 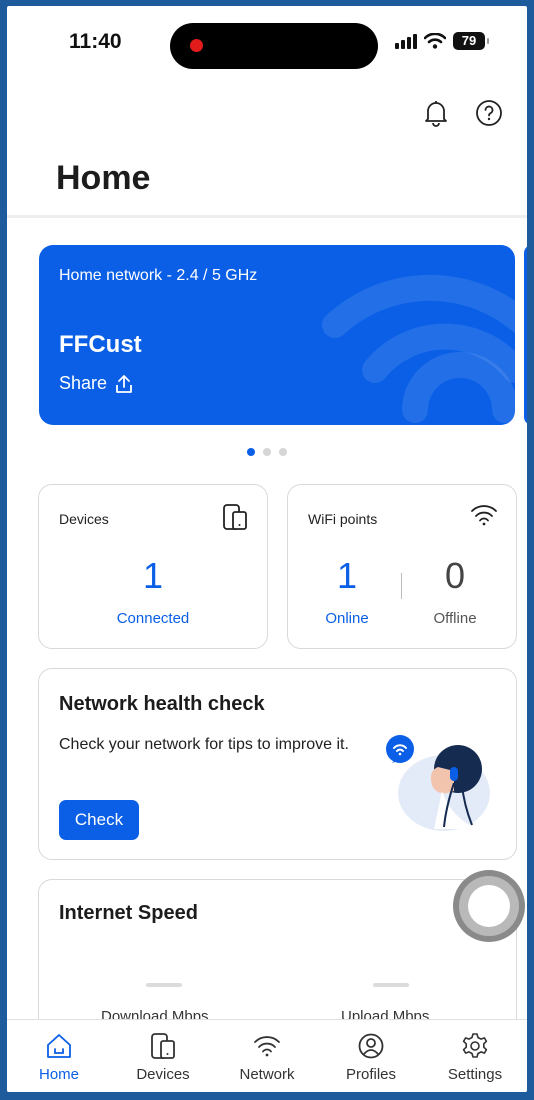 I want to click on home-network-card: Home network - 2.4 / 5 GHz FFCust Share, so click(x=277, y=335).